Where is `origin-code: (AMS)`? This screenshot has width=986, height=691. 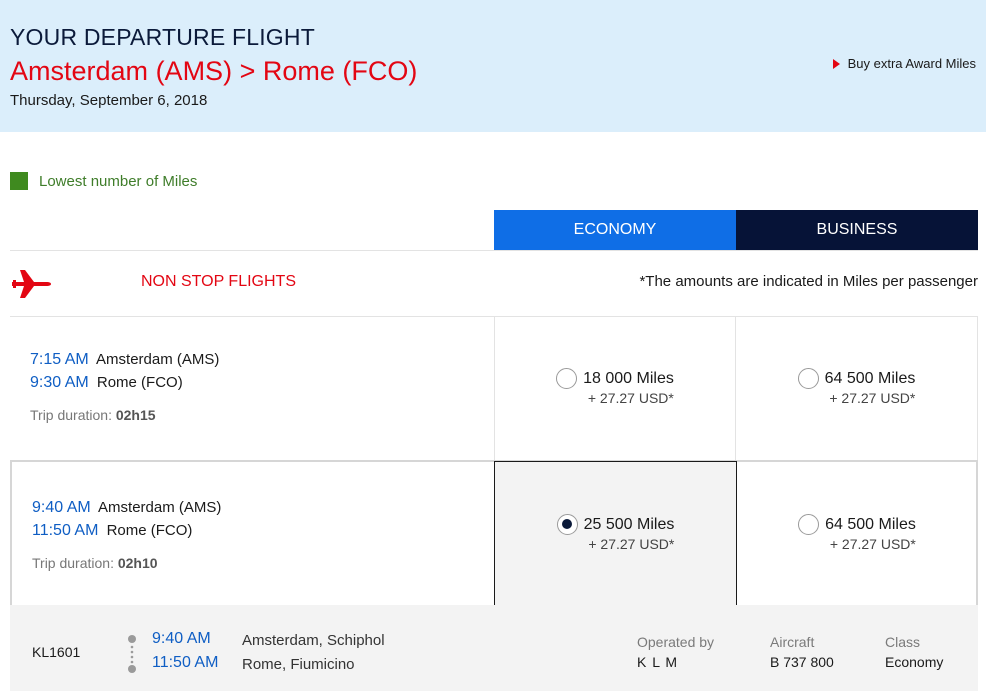 origin-code: (AMS) is located at coordinates (194, 71).